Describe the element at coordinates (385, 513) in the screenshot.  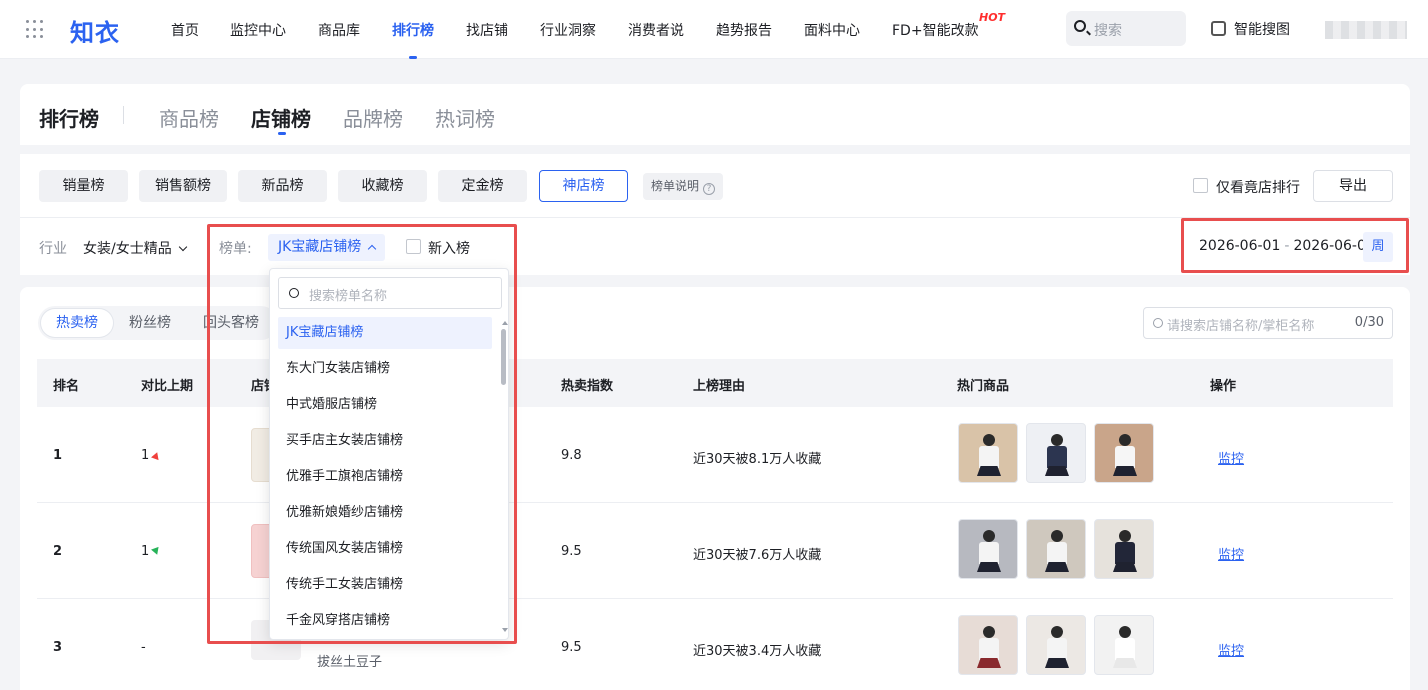
I see `dropdown-option: 优雅新娘婚纱店铺榜` at that location.